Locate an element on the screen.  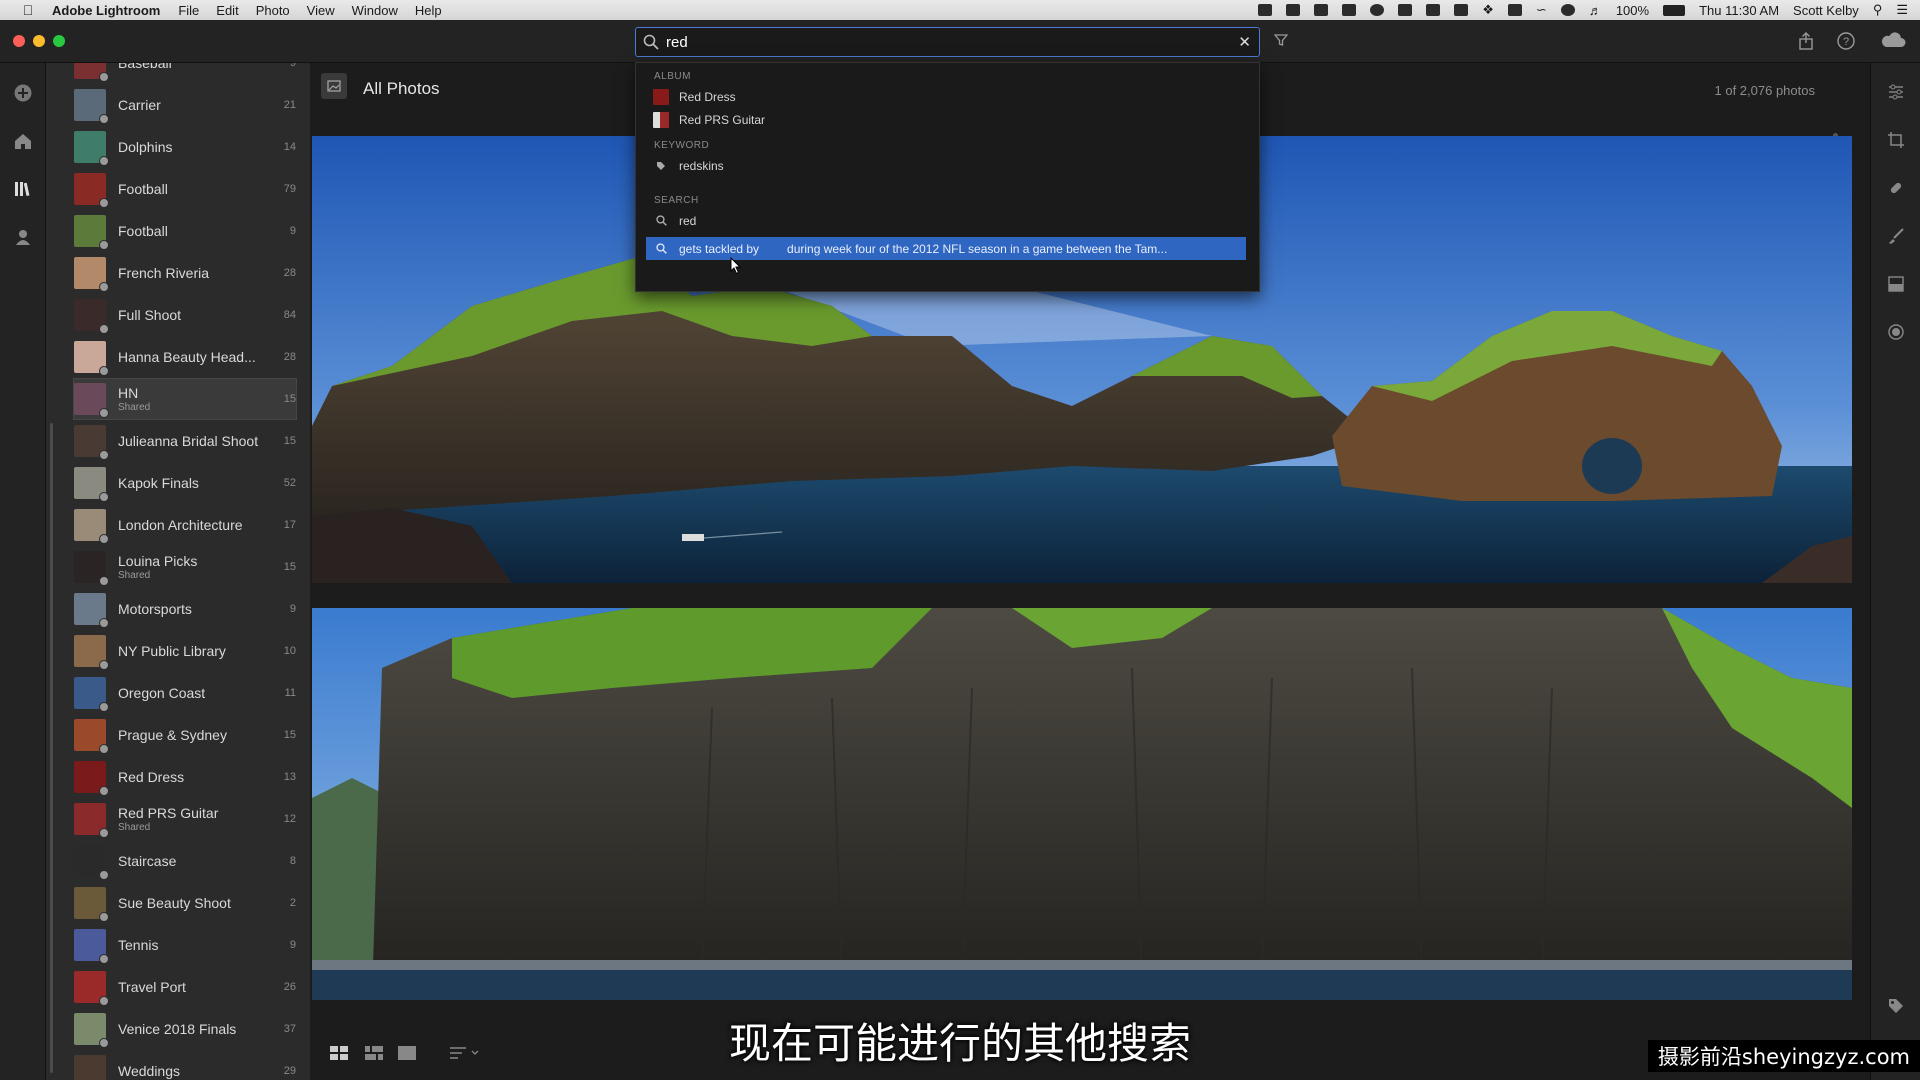
album-item: Red PRS Guitar Shared 12 is located at coordinates (185, 819).